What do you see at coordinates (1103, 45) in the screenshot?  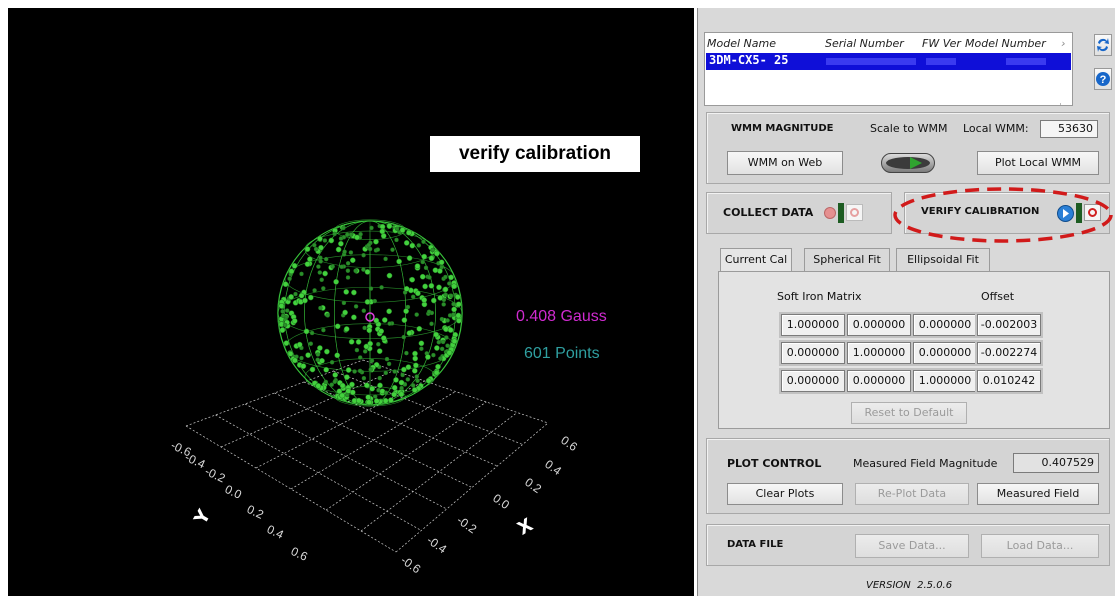 I see `refresh-icon` at bounding box center [1103, 45].